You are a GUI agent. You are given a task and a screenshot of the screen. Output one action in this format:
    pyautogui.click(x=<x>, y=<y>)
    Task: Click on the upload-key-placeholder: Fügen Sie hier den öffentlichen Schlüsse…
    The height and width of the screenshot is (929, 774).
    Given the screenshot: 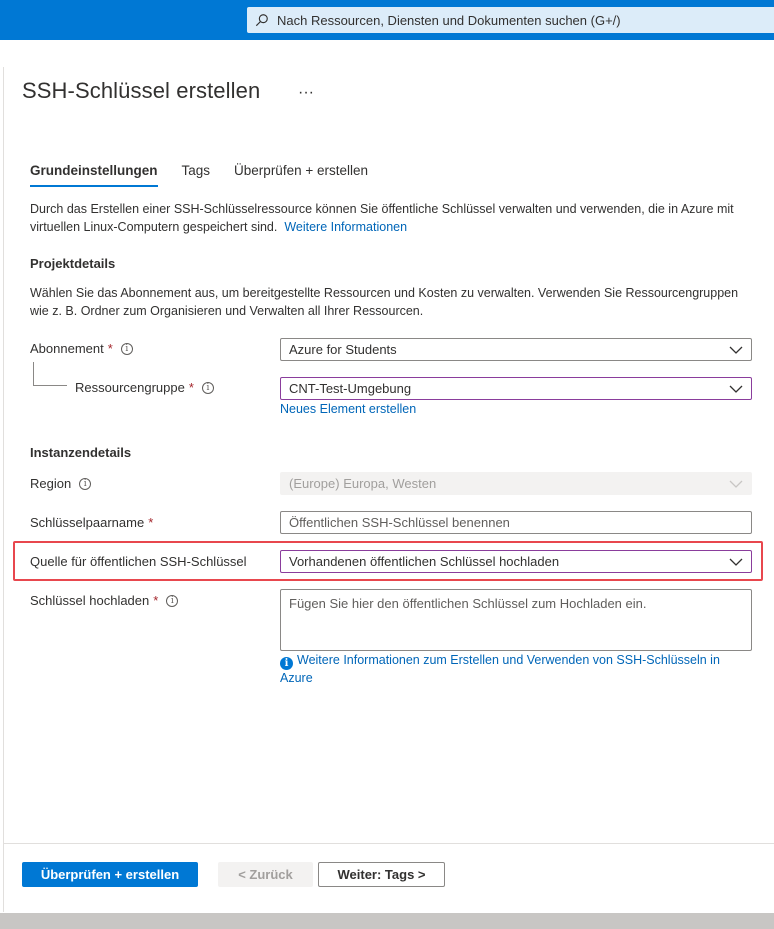 What is the action you would take?
    pyautogui.click(x=468, y=603)
    